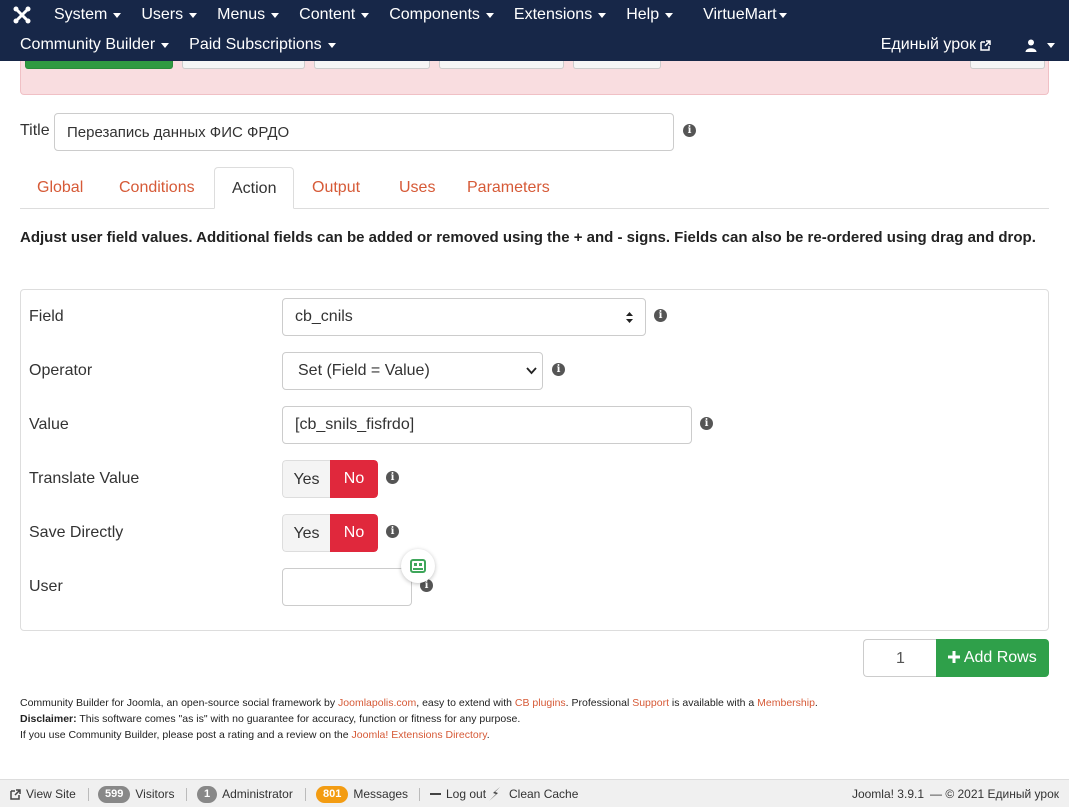 The width and height of the screenshot is (1069, 808). Describe the element at coordinates (985, 45) in the screenshot. I see `external-link-icon` at that location.